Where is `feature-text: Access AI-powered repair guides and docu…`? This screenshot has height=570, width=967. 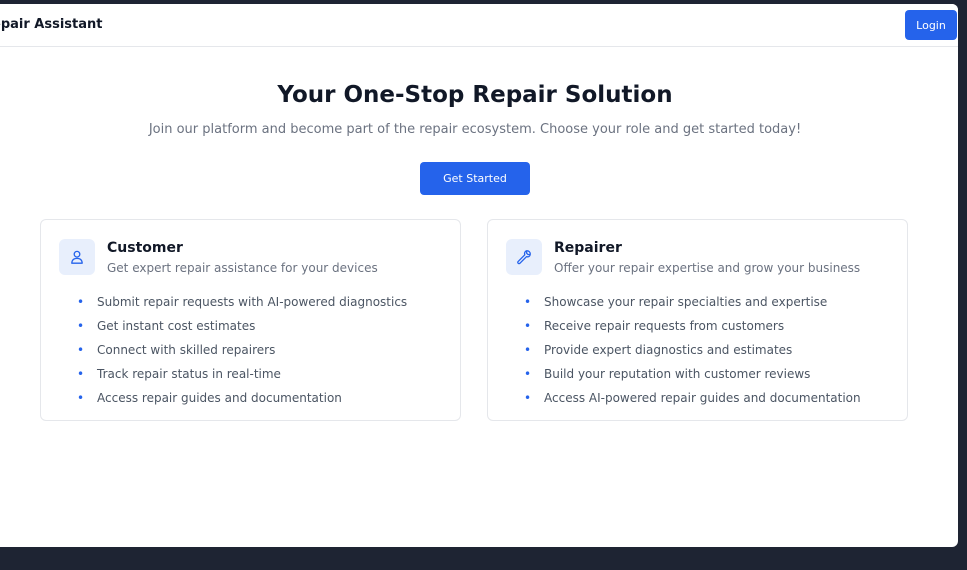
feature-text: Access AI-powered repair guides and docu… is located at coordinates (702, 398).